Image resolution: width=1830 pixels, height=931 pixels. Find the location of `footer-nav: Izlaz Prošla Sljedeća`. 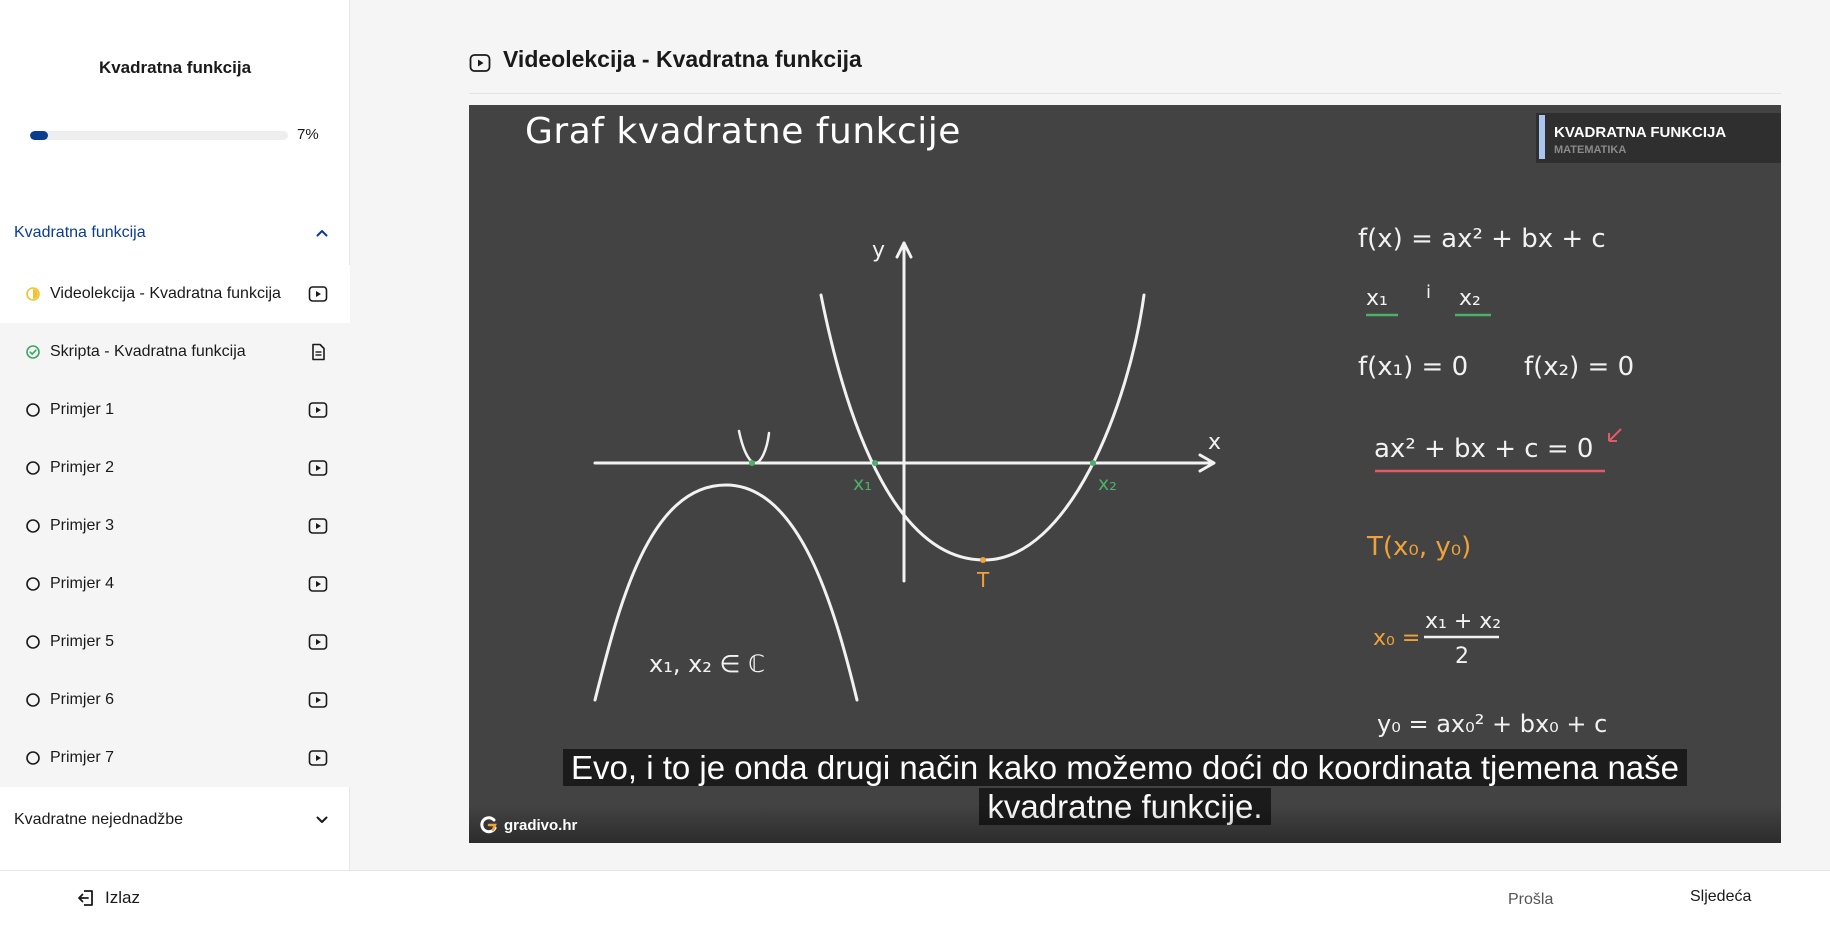

footer-nav: Izlaz Prošla Sljedeća is located at coordinates (915, 900).